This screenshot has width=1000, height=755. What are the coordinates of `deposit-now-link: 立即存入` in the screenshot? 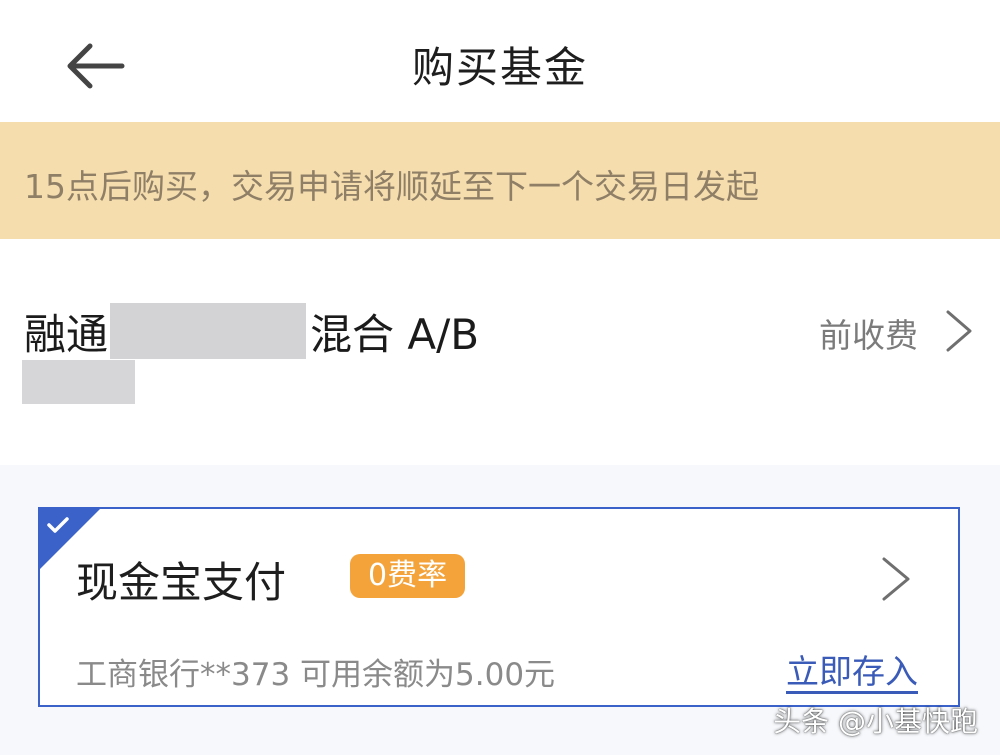 It's located at (852, 669).